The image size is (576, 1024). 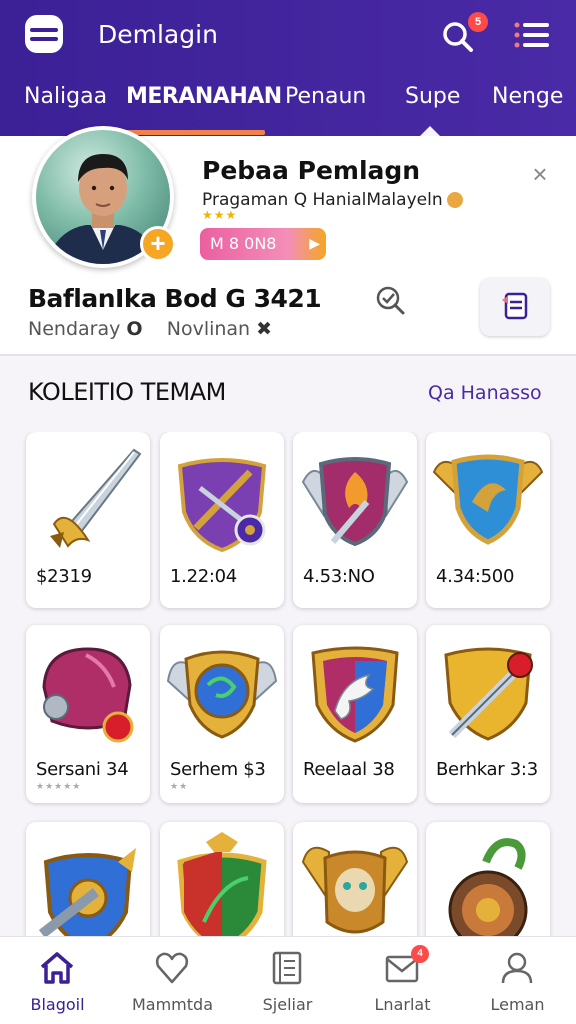 What do you see at coordinates (485, 393) in the screenshot?
I see `section-link: Qa Hanasso` at bounding box center [485, 393].